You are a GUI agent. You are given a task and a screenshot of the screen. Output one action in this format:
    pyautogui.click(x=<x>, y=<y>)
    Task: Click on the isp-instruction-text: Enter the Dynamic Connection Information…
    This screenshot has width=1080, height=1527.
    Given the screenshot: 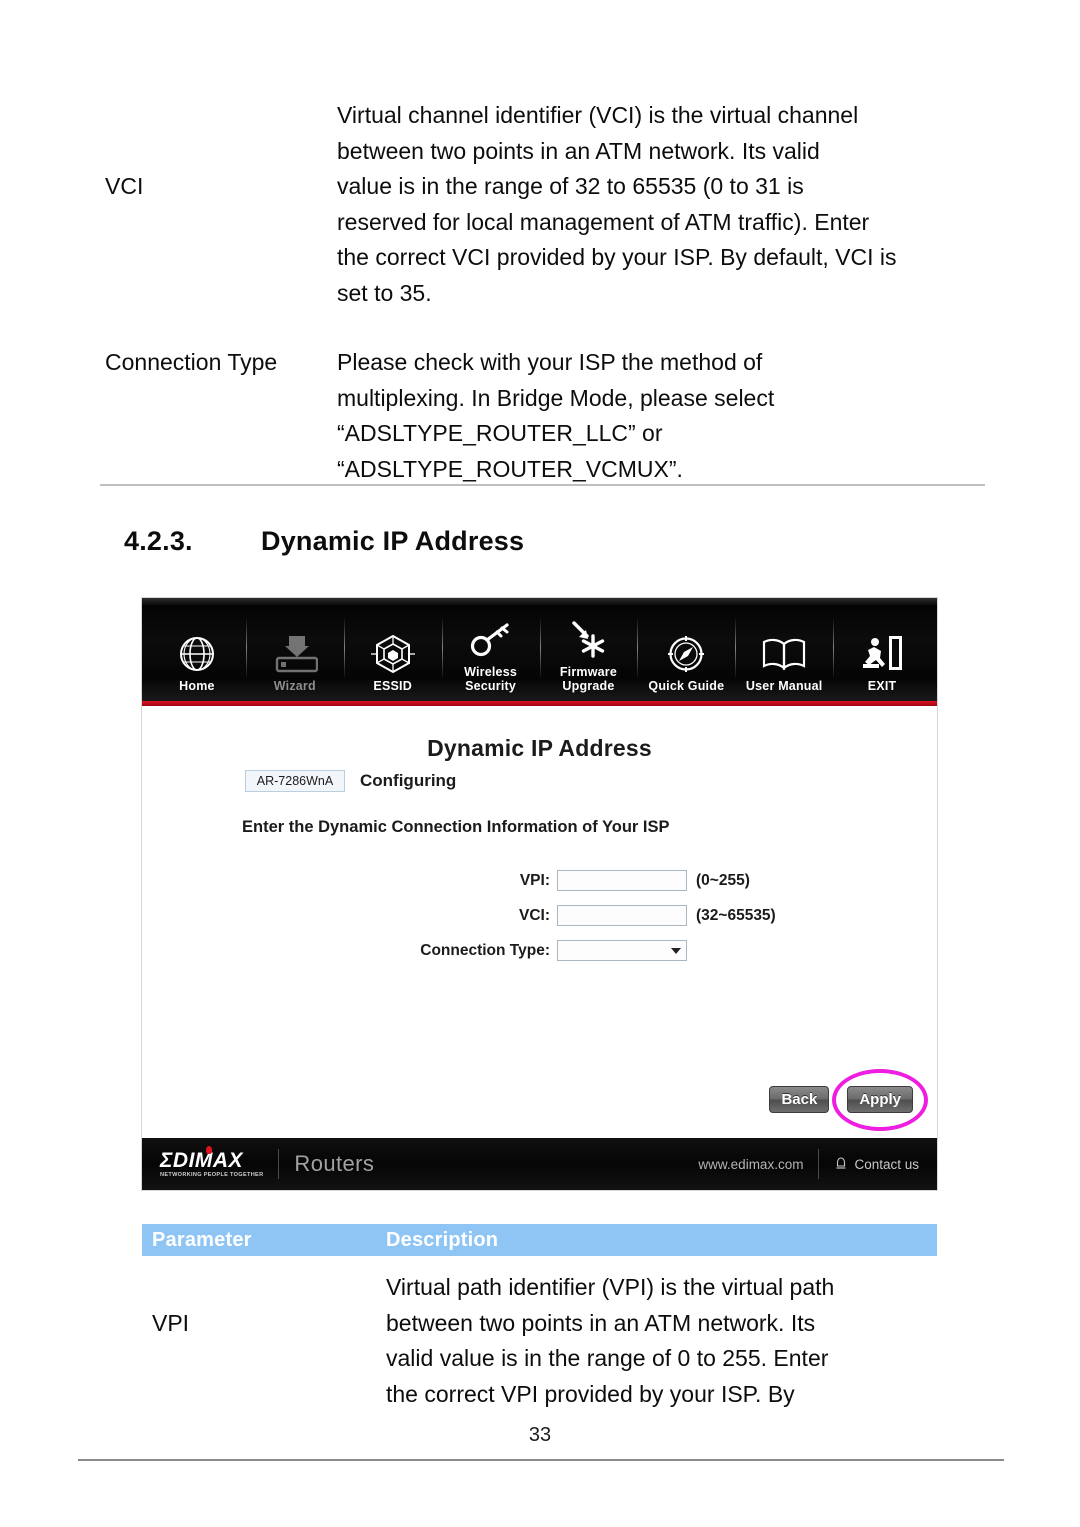 What is the action you would take?
    pyautogui.click(x=456, y=827)
    